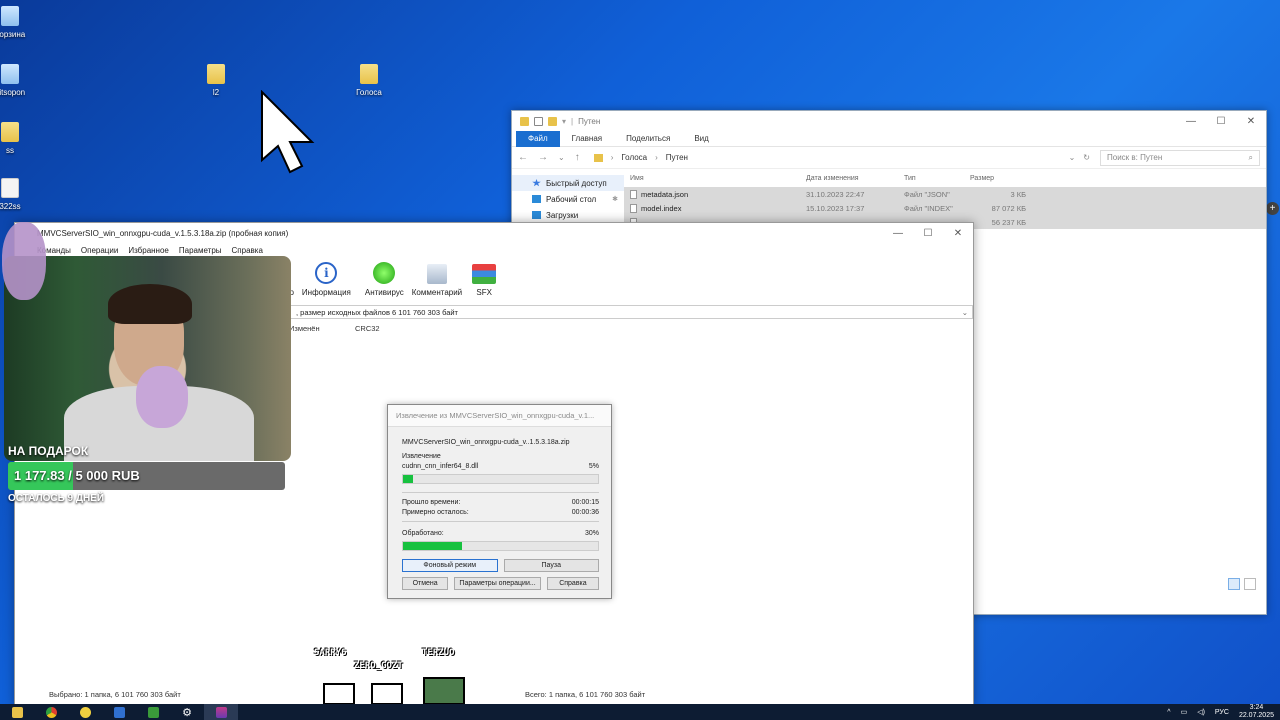 The image size is (1280, 720). What do you see at coordinates (216, 80) in the screenshot?
I see `desktop-folder-icon: l2` at bounding box center [216, 80].